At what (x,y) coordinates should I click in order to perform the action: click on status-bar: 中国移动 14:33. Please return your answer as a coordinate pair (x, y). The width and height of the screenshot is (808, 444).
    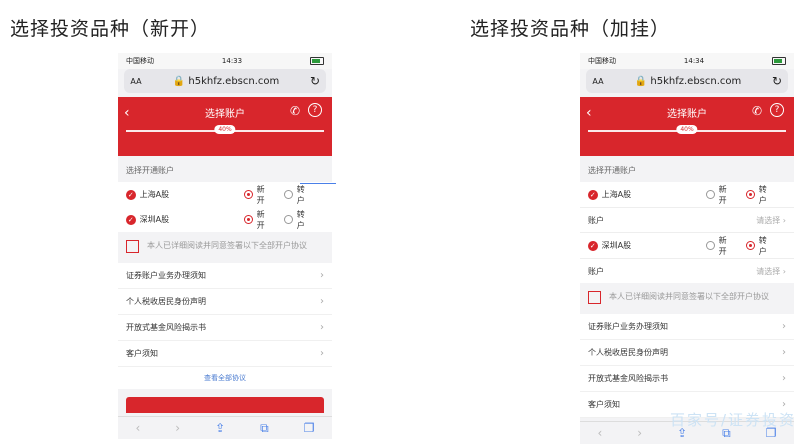
    Looking at the image, I should click on (225, 61).